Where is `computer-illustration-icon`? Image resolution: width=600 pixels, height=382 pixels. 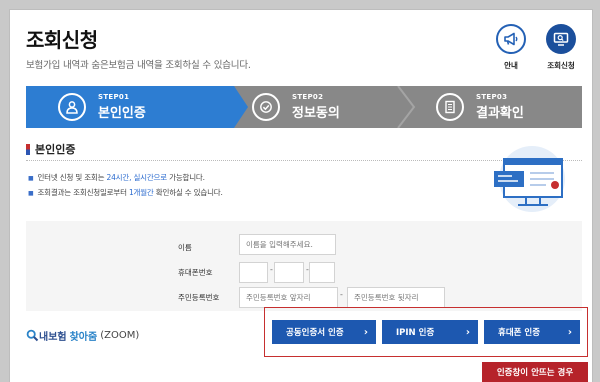 computer-illustration-icon is located at coordinates (529, 179).